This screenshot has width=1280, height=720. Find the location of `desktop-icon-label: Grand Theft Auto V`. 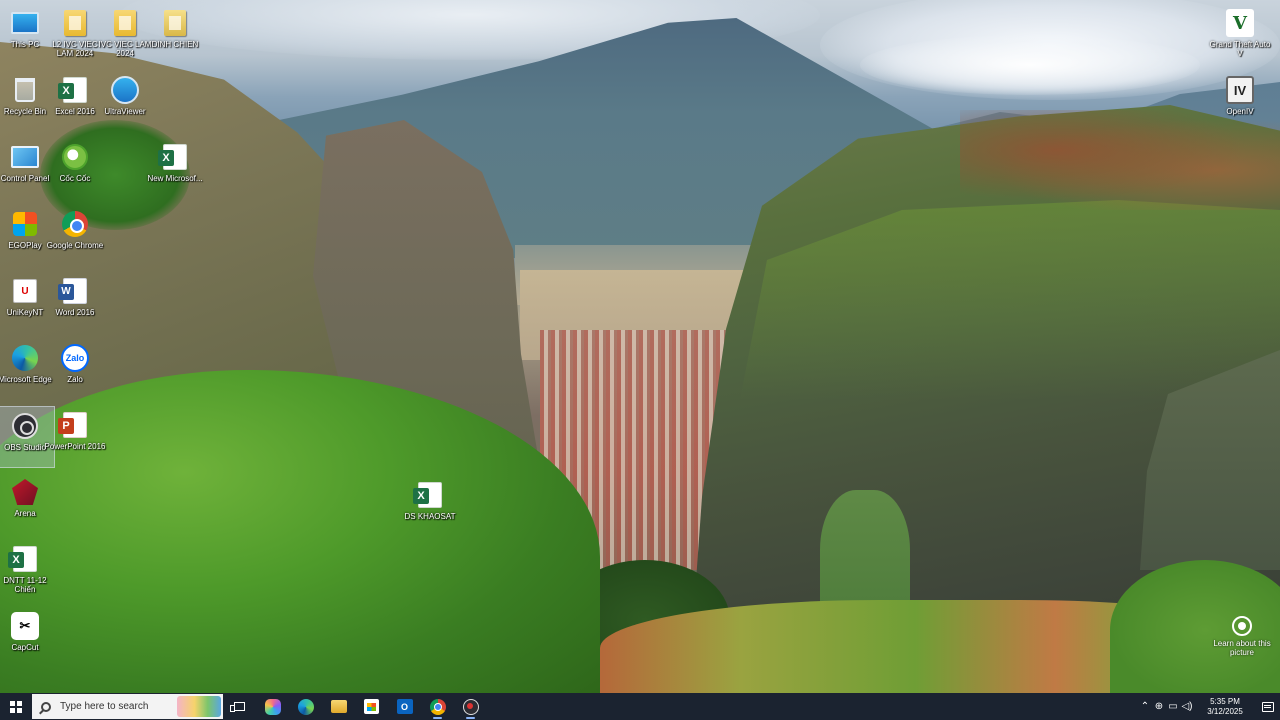

desktop-icon-label: Grand Theft Auto V is located at coordinates (1240, 49).